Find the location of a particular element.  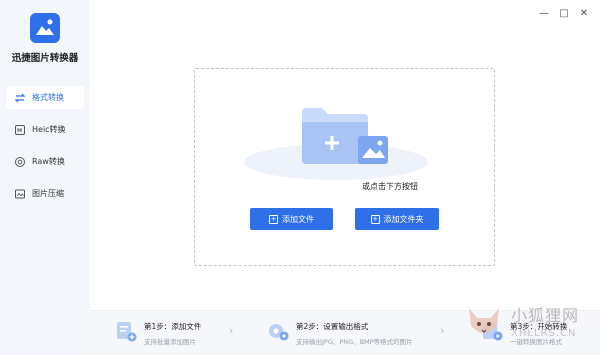

close-button: ✕ is located at coordinates (584, 13).